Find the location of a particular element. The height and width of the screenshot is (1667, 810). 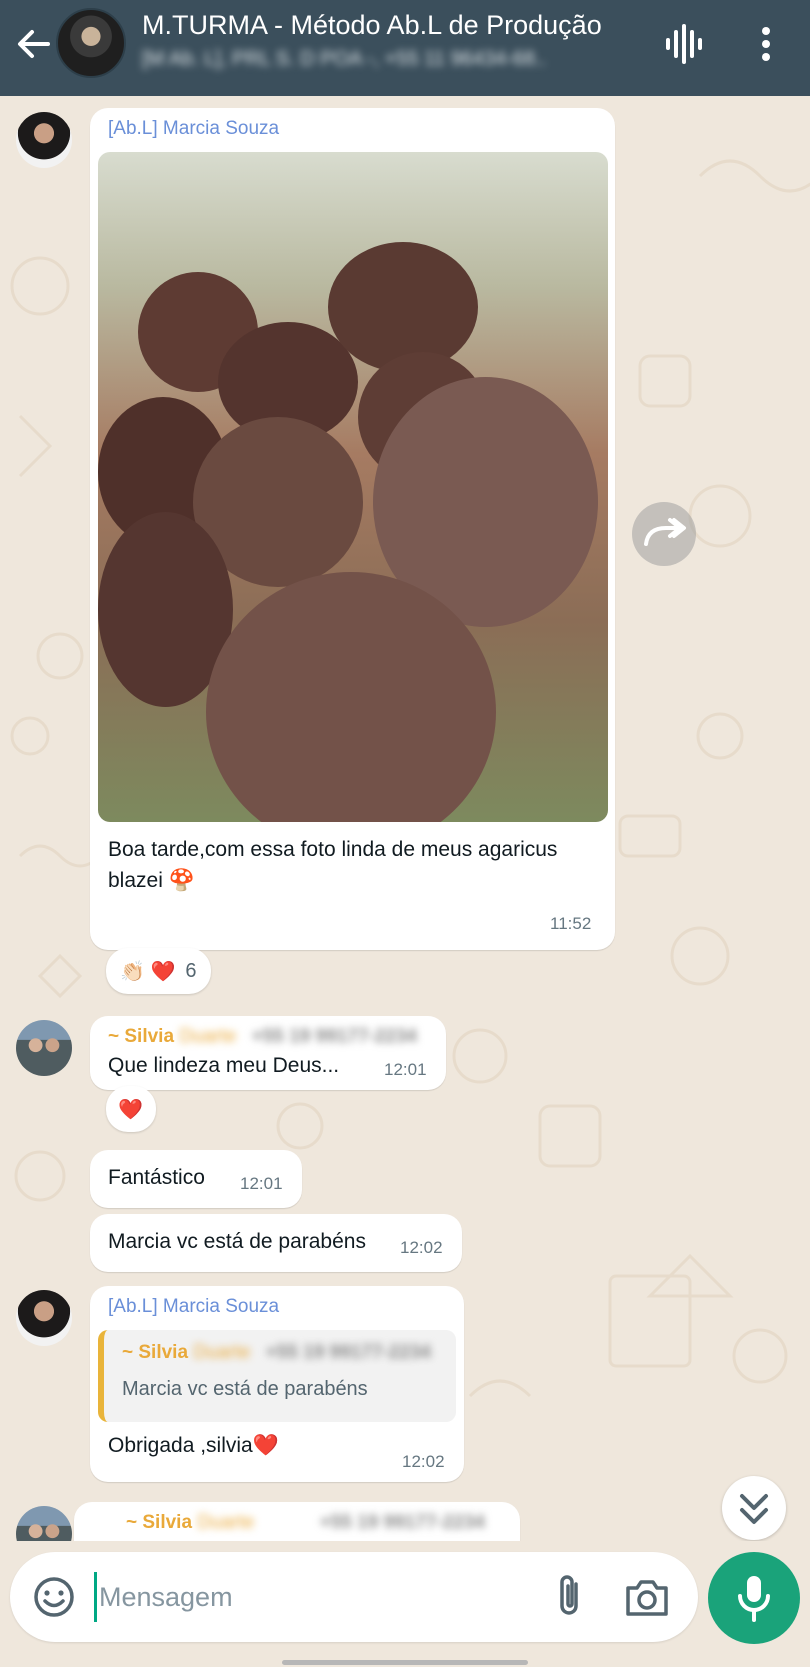

forward-icon is located at coordinates (665, 532).